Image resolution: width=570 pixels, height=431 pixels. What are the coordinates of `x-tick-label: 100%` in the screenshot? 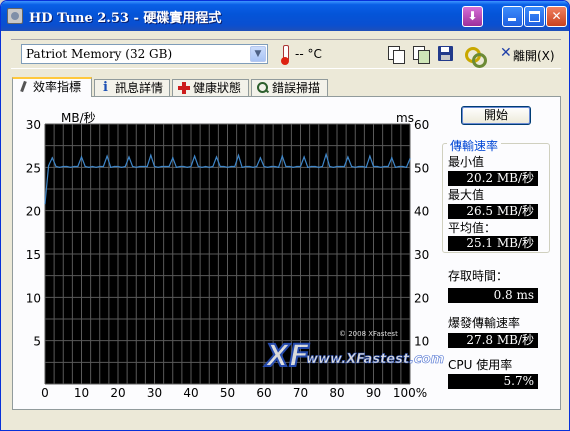 It's located at (410, 393).